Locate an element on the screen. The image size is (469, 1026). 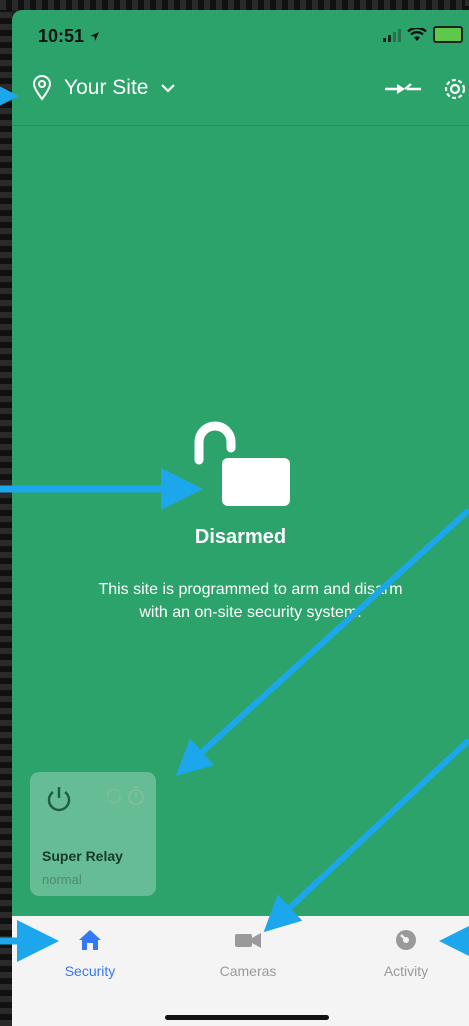
wifi-icon is located at coordinates (417, 34).